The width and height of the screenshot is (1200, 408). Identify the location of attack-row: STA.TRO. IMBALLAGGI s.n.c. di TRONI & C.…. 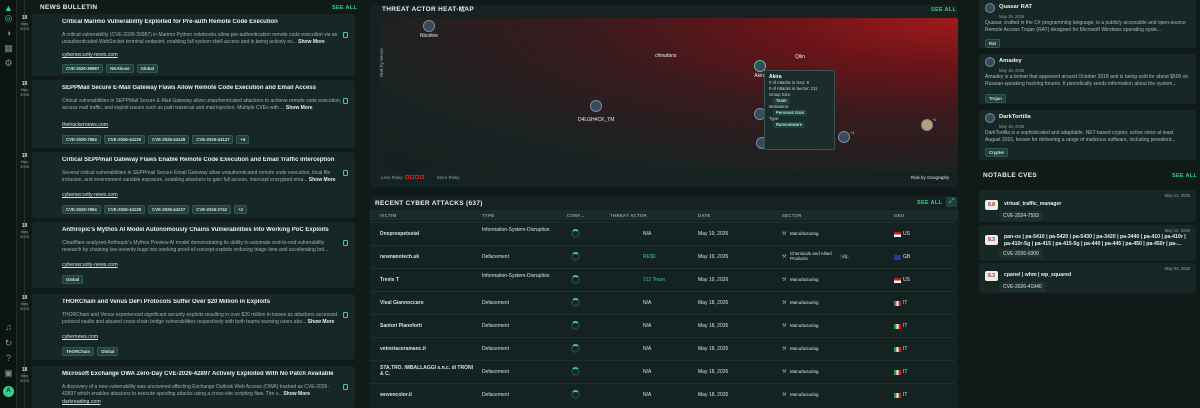
(662, 371).